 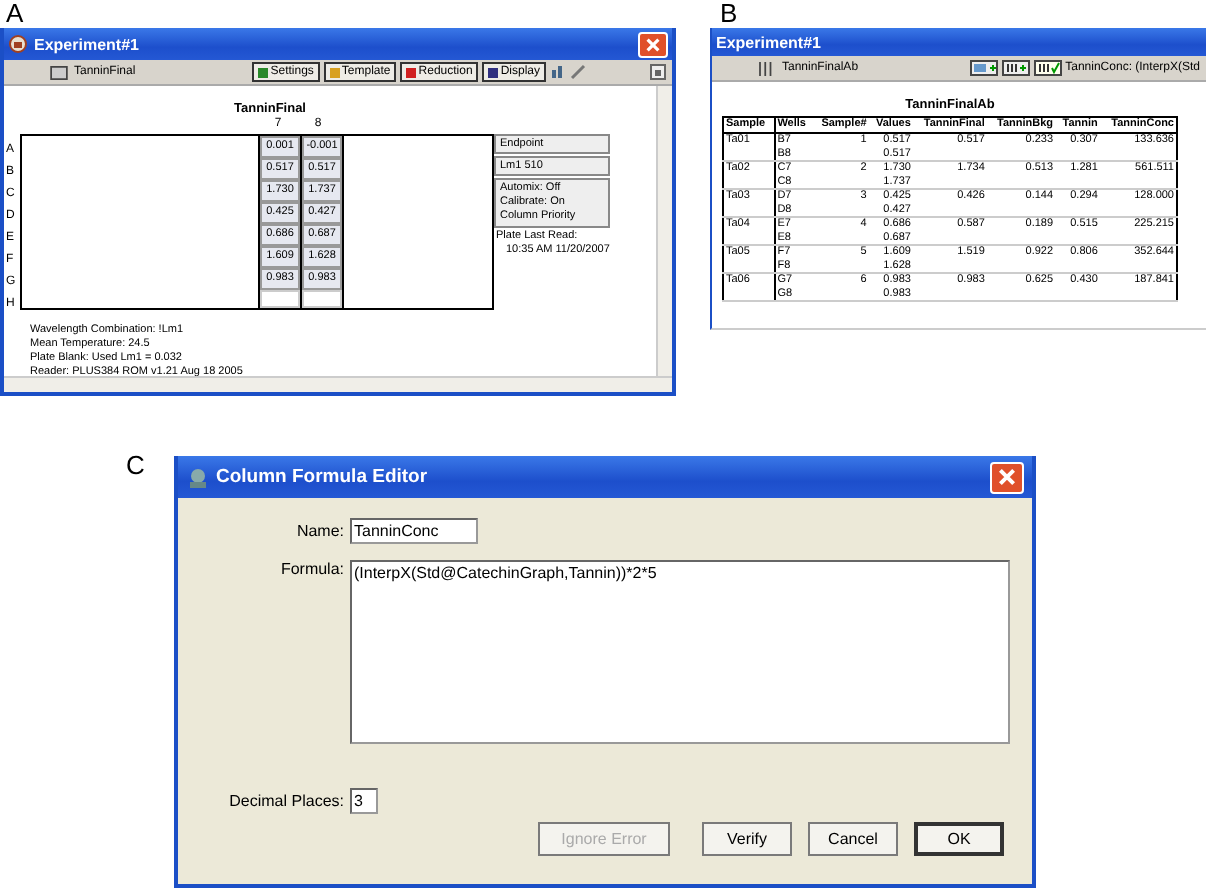 What do you see at coordinates (658, 72) in the screenshot?
I see `lock-icon` at bounding box center [658, 72].